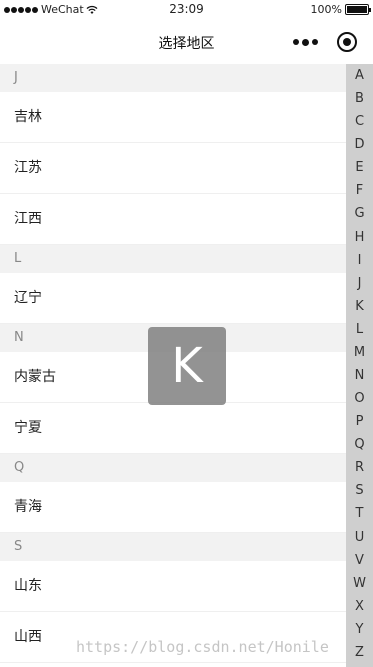  What do you see at coordinates (359, 446) in the screenshot?
I see `index-letter-q: Q` at bounding box center [359, 446].